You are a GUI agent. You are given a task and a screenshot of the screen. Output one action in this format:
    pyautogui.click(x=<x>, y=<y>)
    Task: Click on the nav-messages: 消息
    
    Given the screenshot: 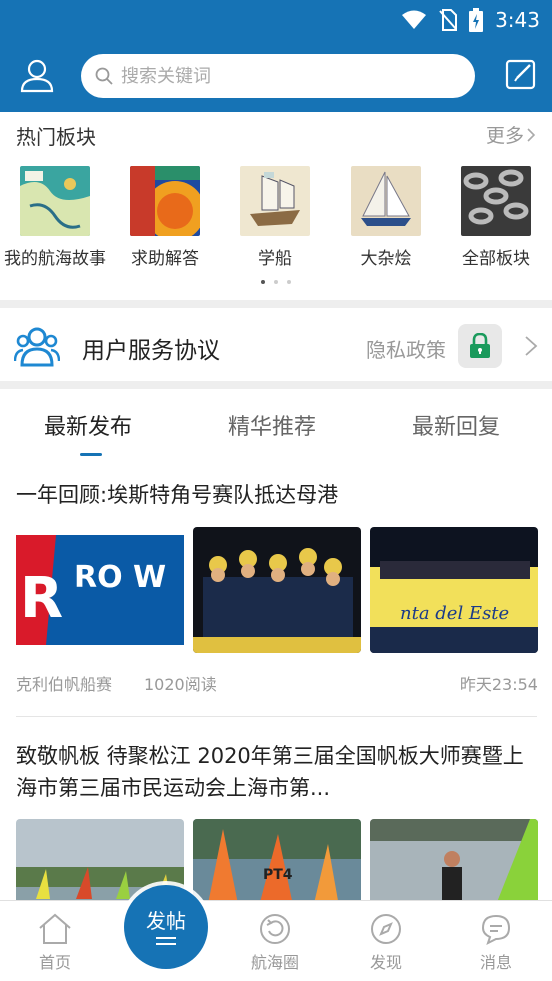 What is the action you would take?
    pyautogui.click(x=496, y=943)
    